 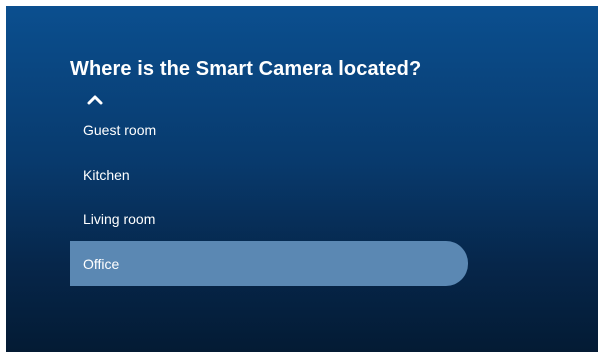 I want to click on chevron-up-icon, so click(x=95, y=99).